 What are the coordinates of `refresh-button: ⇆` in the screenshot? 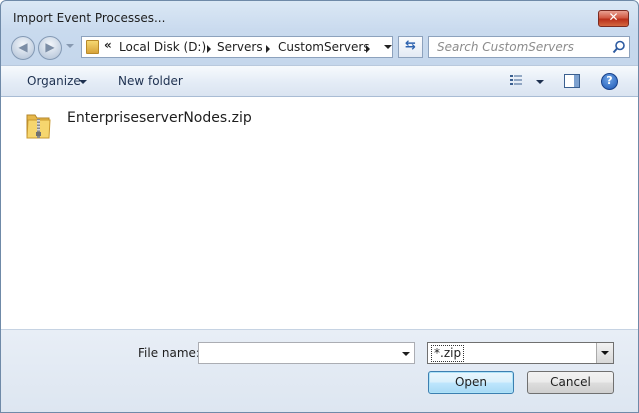 It's located at (410, 47).